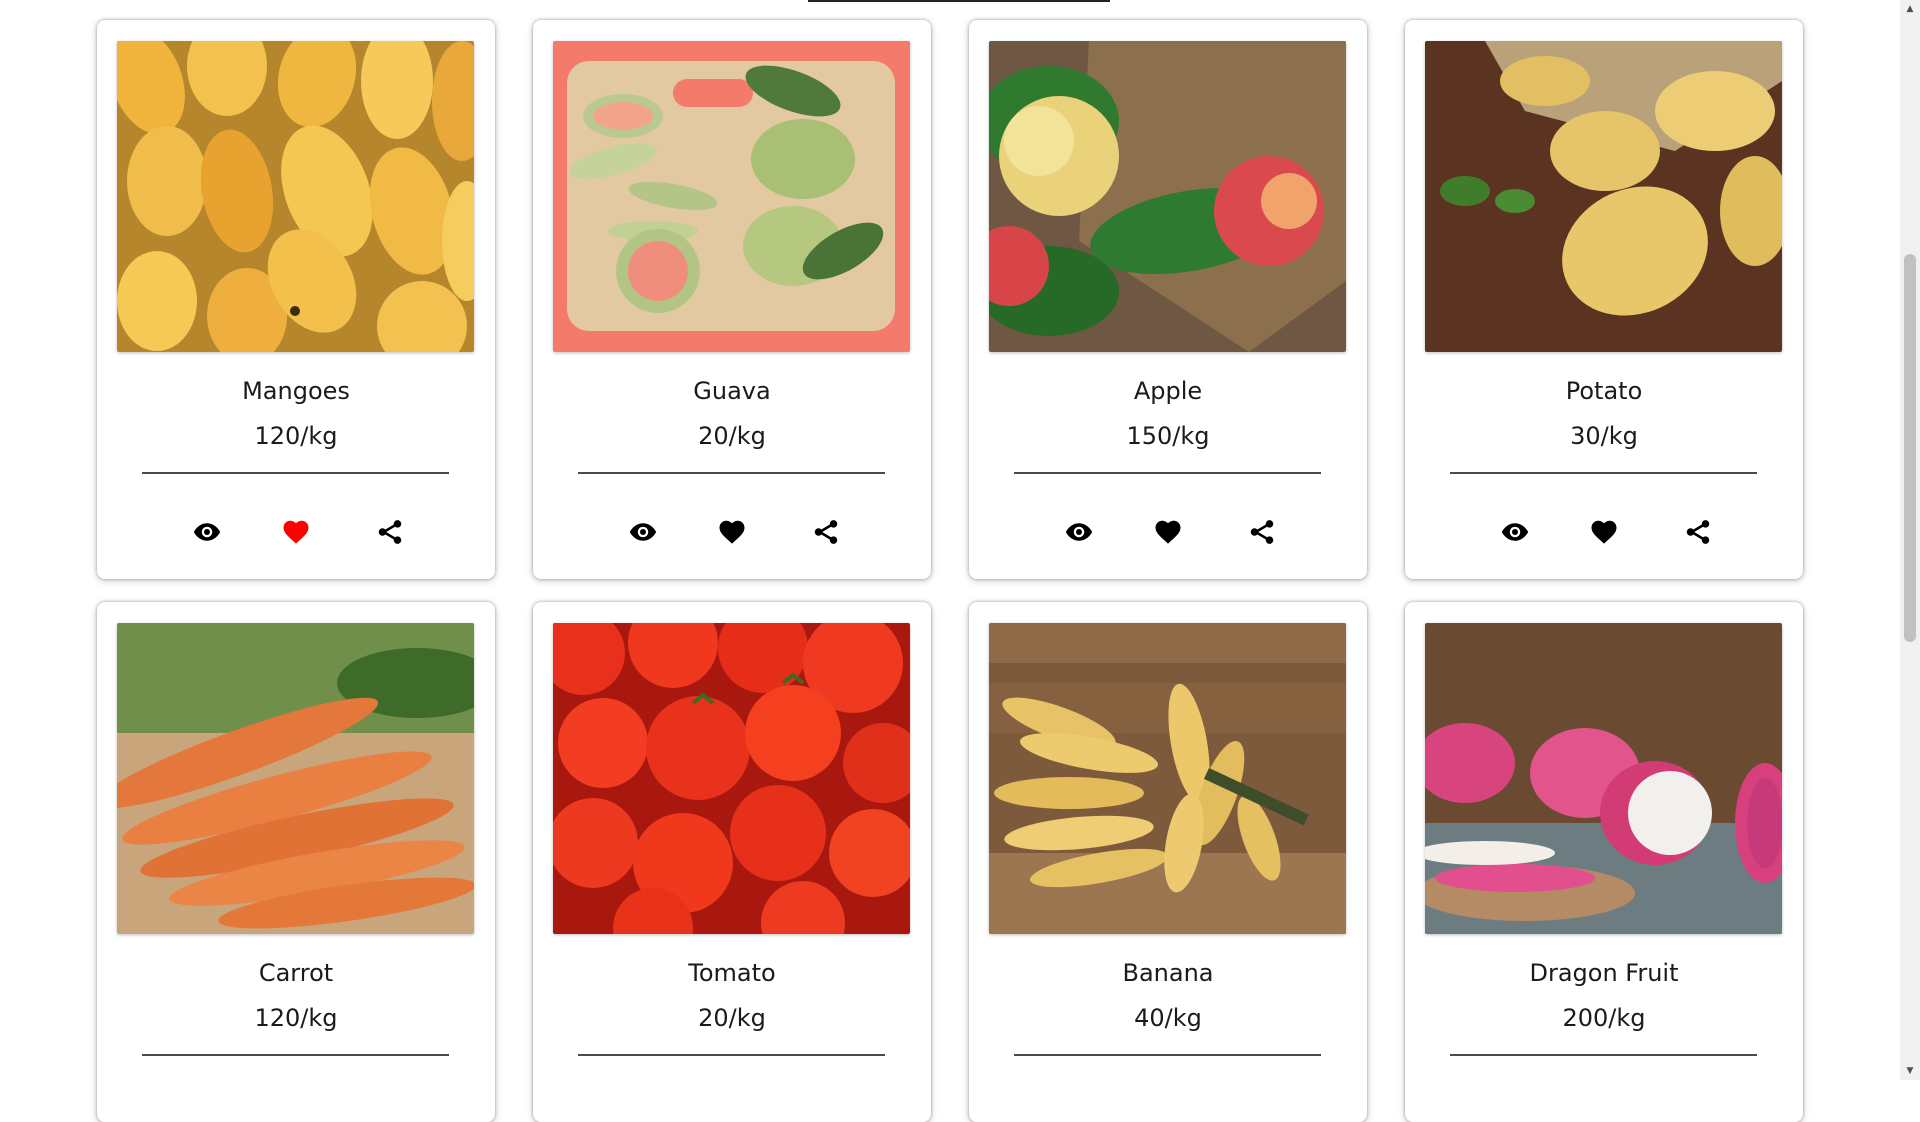  I want to click on vertical-scrollbar: ▲ ▼, so click(1910, 540).